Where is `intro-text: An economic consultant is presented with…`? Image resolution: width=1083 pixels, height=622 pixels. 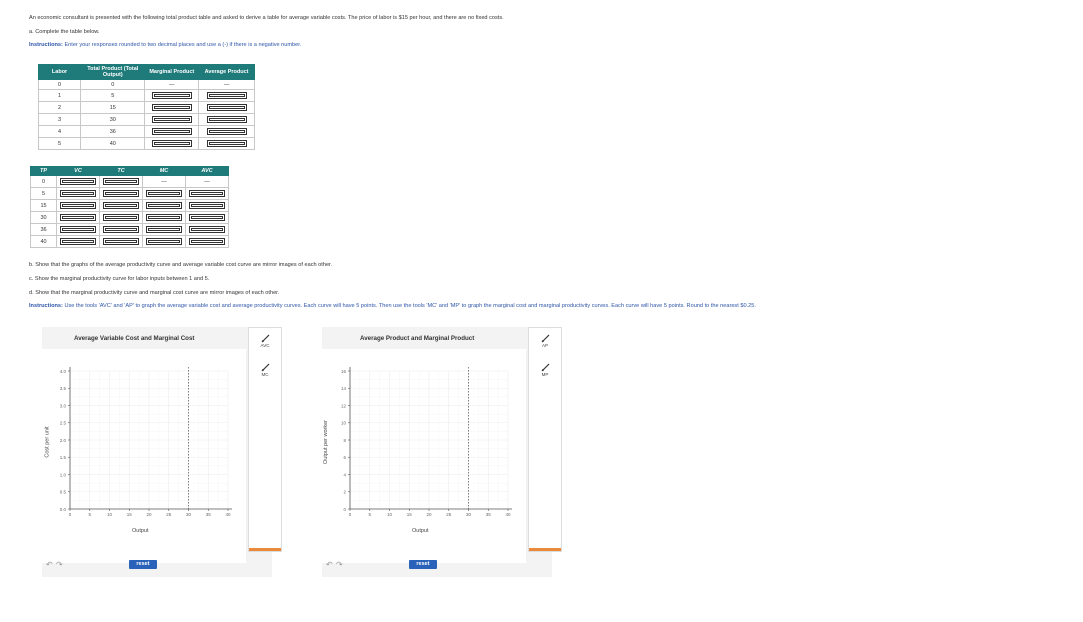 intro-text: An economic consultant is presented with… is located at coordinates (266, 18).